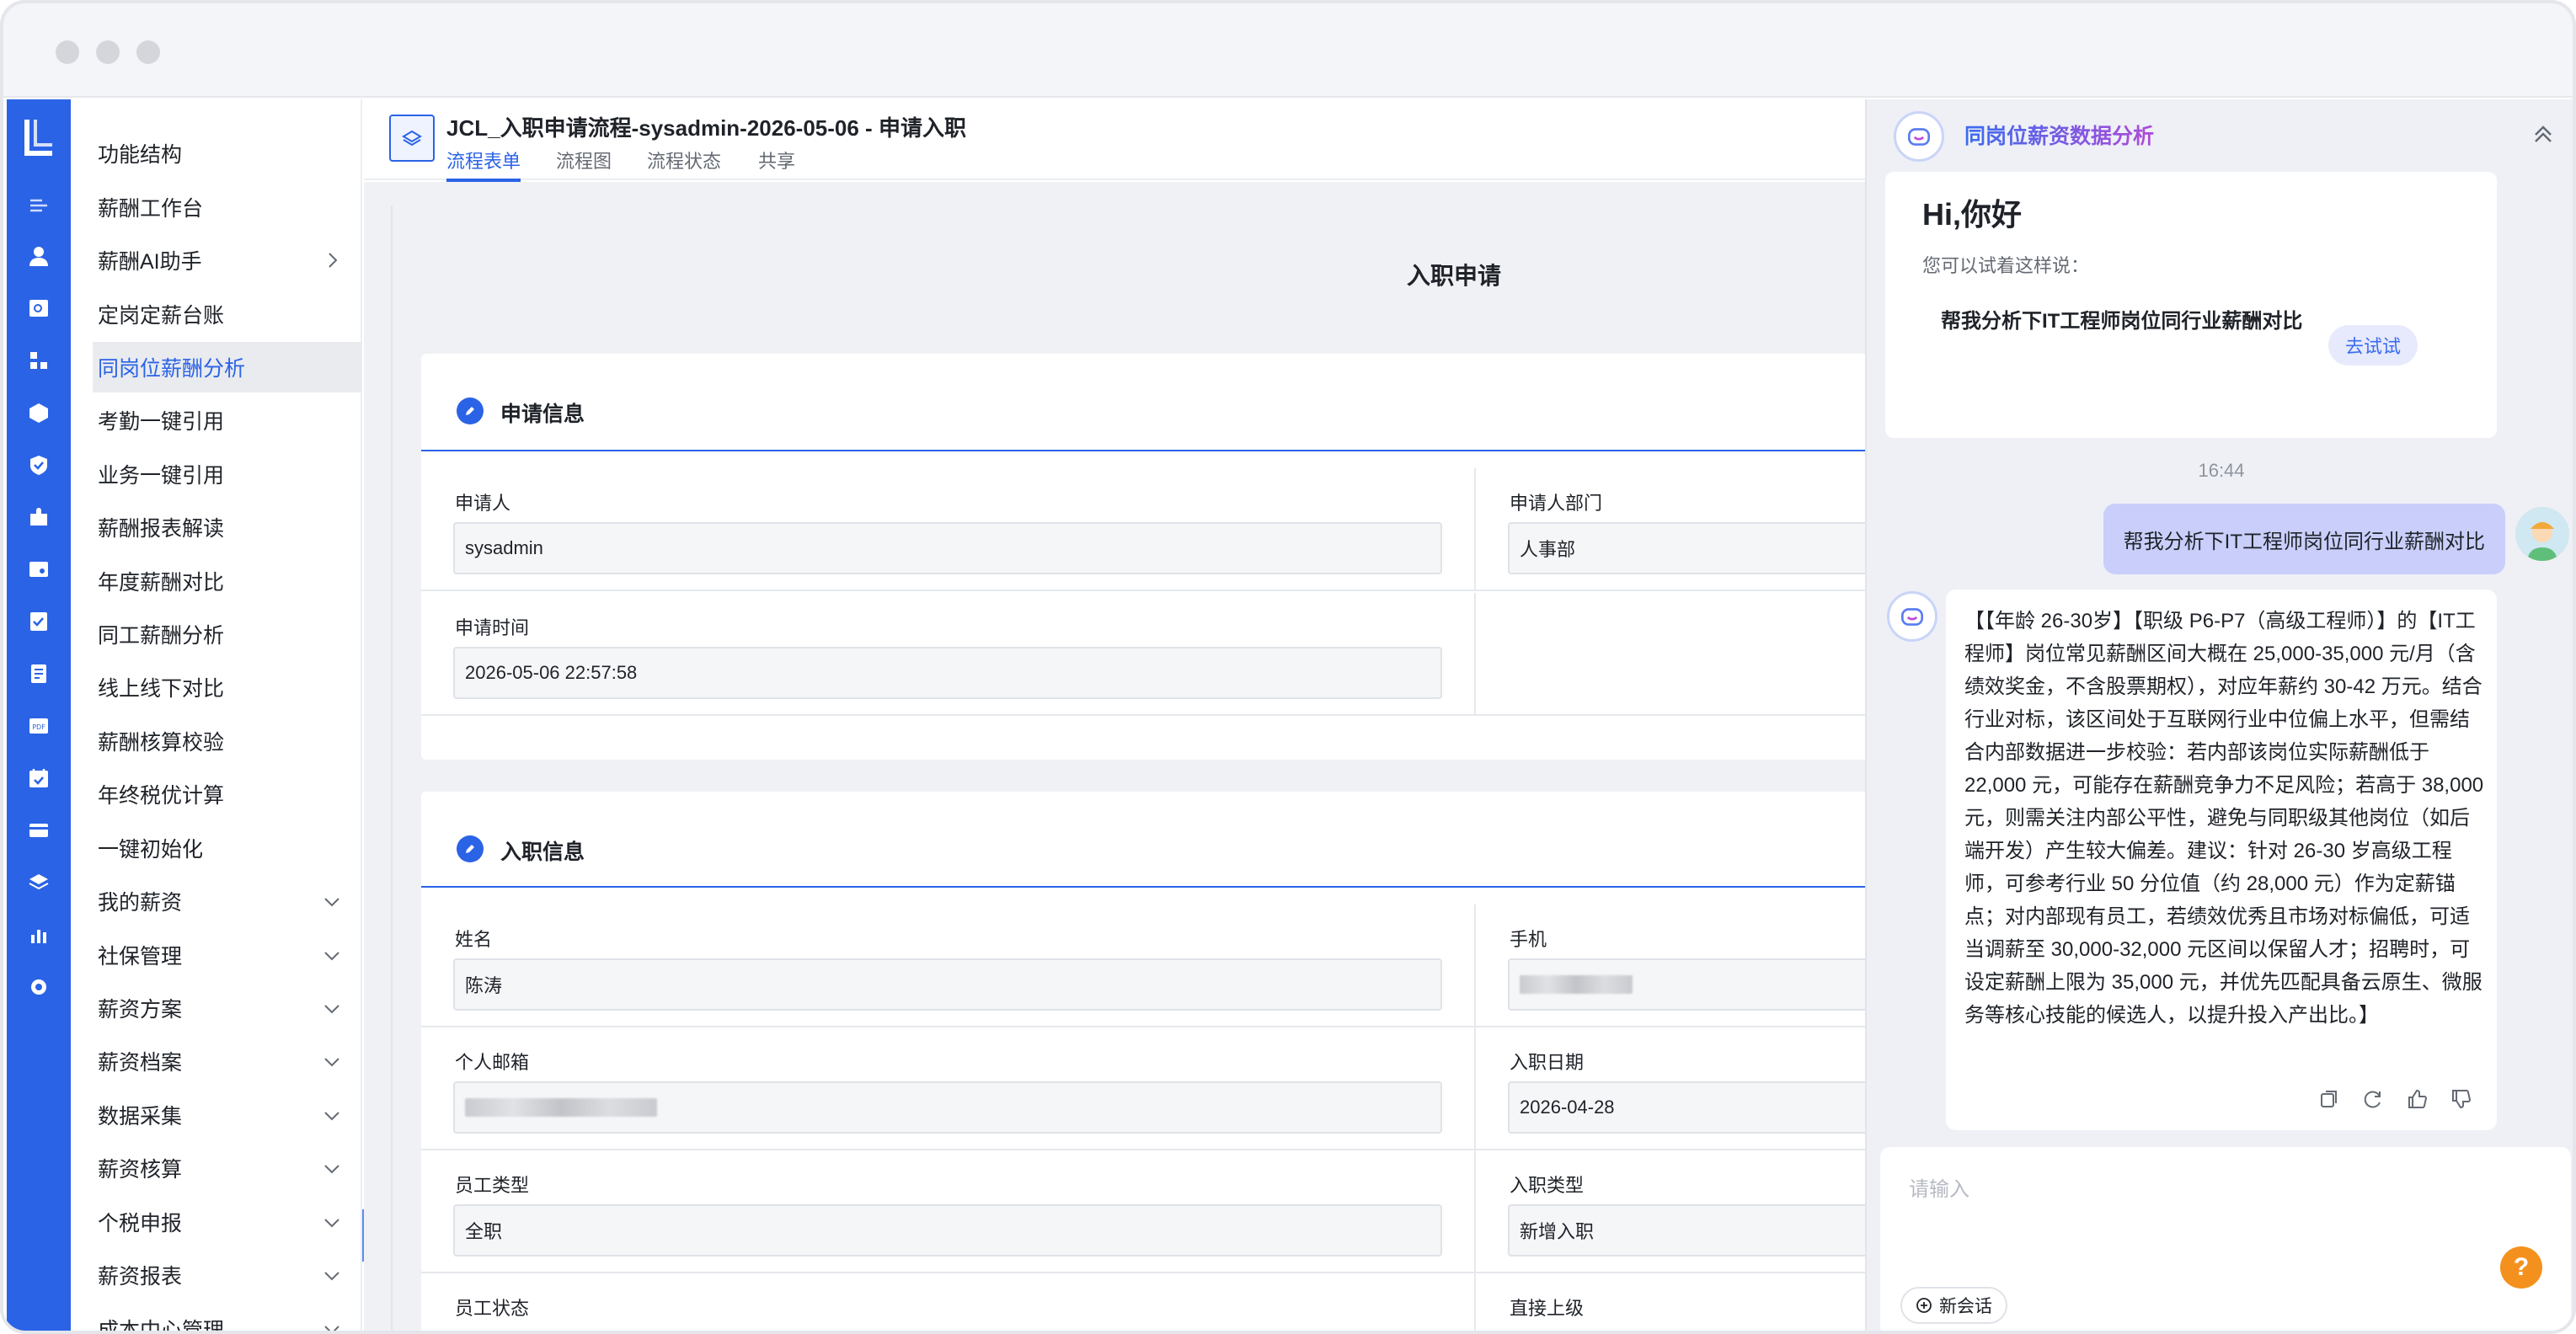 The height and width of the screenshot is (1334, 2576). Describe the element at coordinates (161, 476) in the screenshot. I see `menu-item-label: 业务一键引用` at that location.